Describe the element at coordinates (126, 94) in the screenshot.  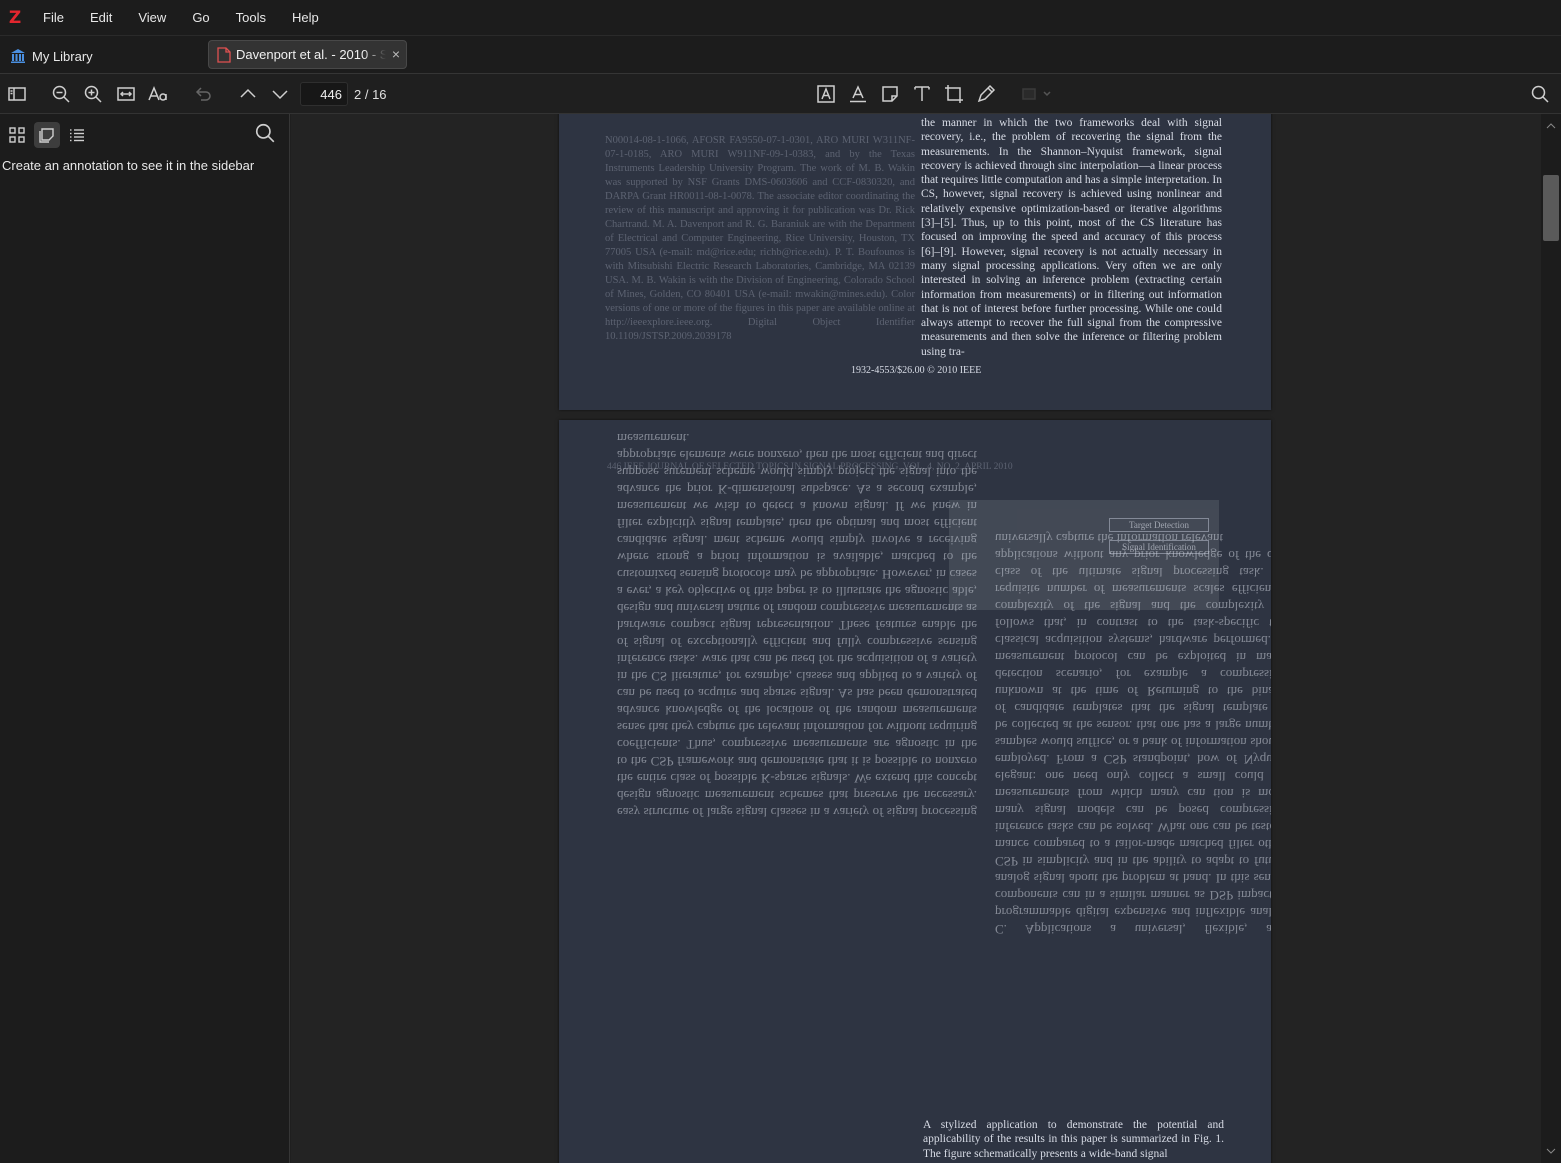
I see `fit-width-icon` at that location.